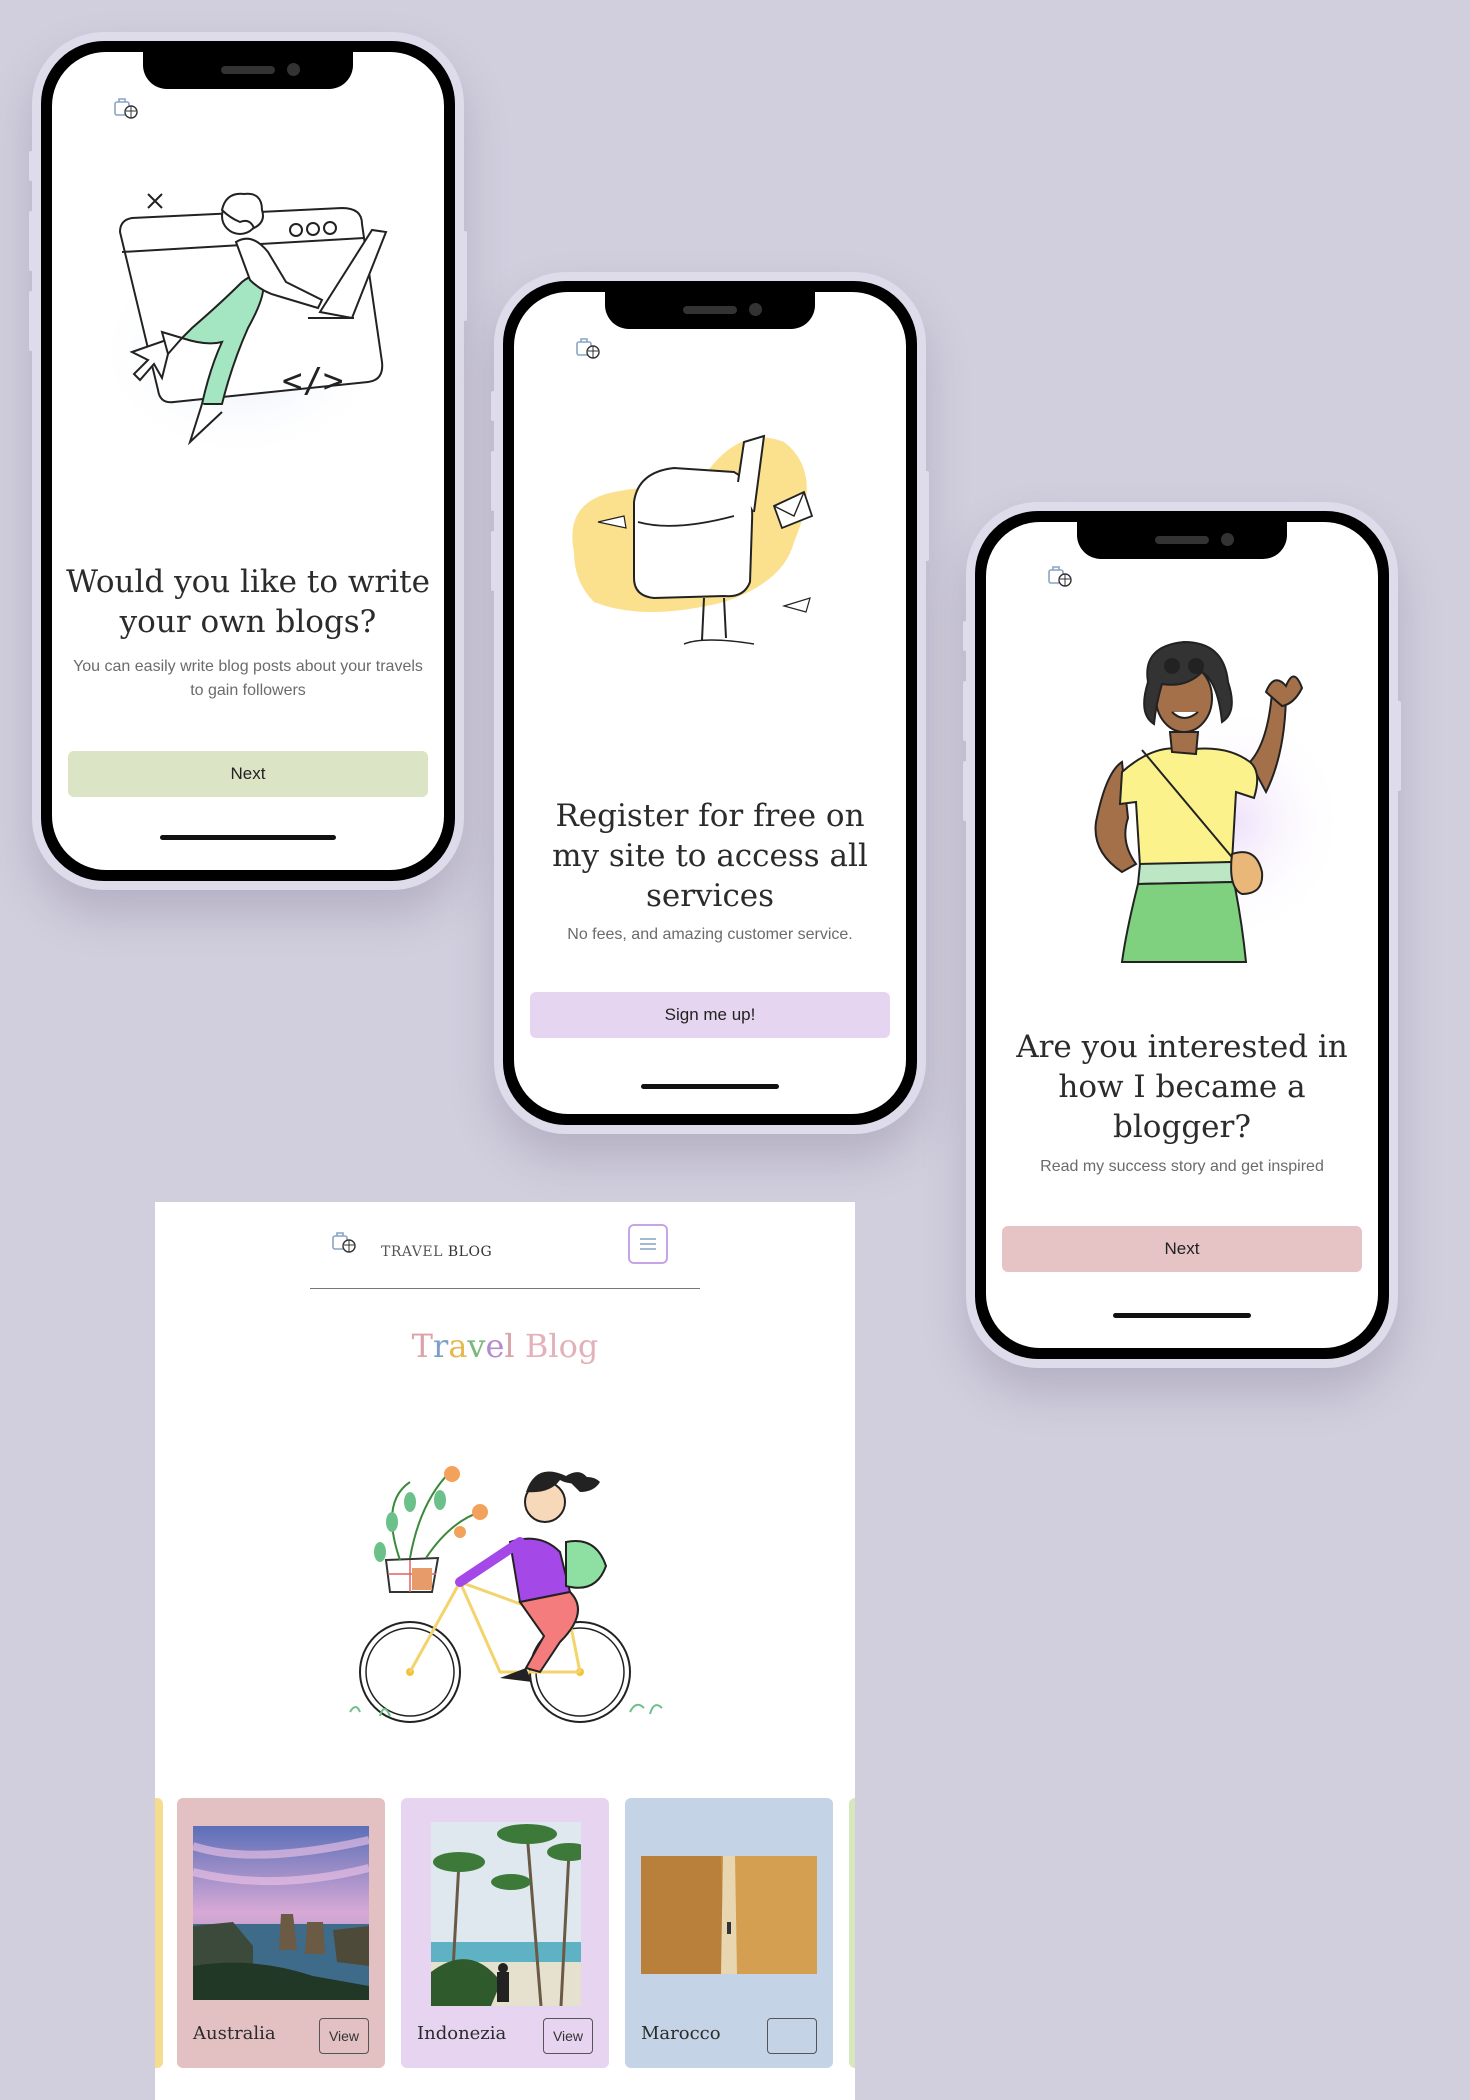 The image size is (1470, 2100). What do you see at coordinates (422, 1346) in the screenshot?
I see `title-letter: T` at bounding box center [422, 1346].